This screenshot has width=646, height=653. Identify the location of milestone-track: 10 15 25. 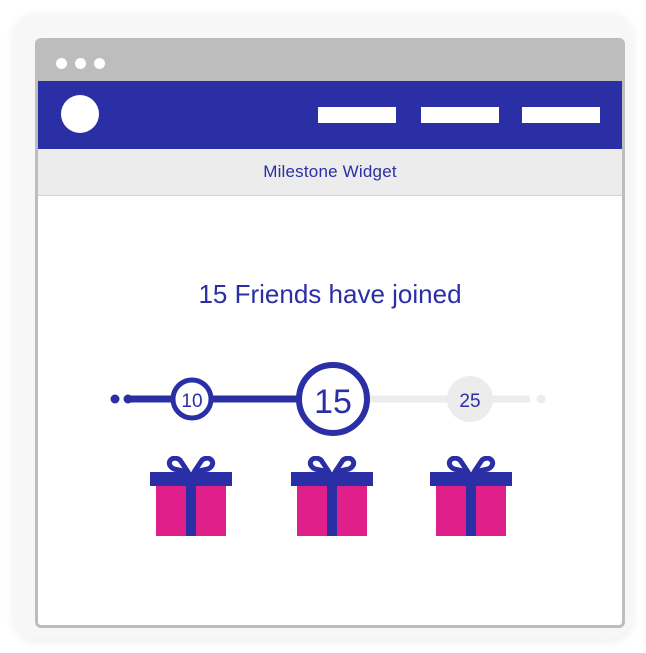
(328, 399).